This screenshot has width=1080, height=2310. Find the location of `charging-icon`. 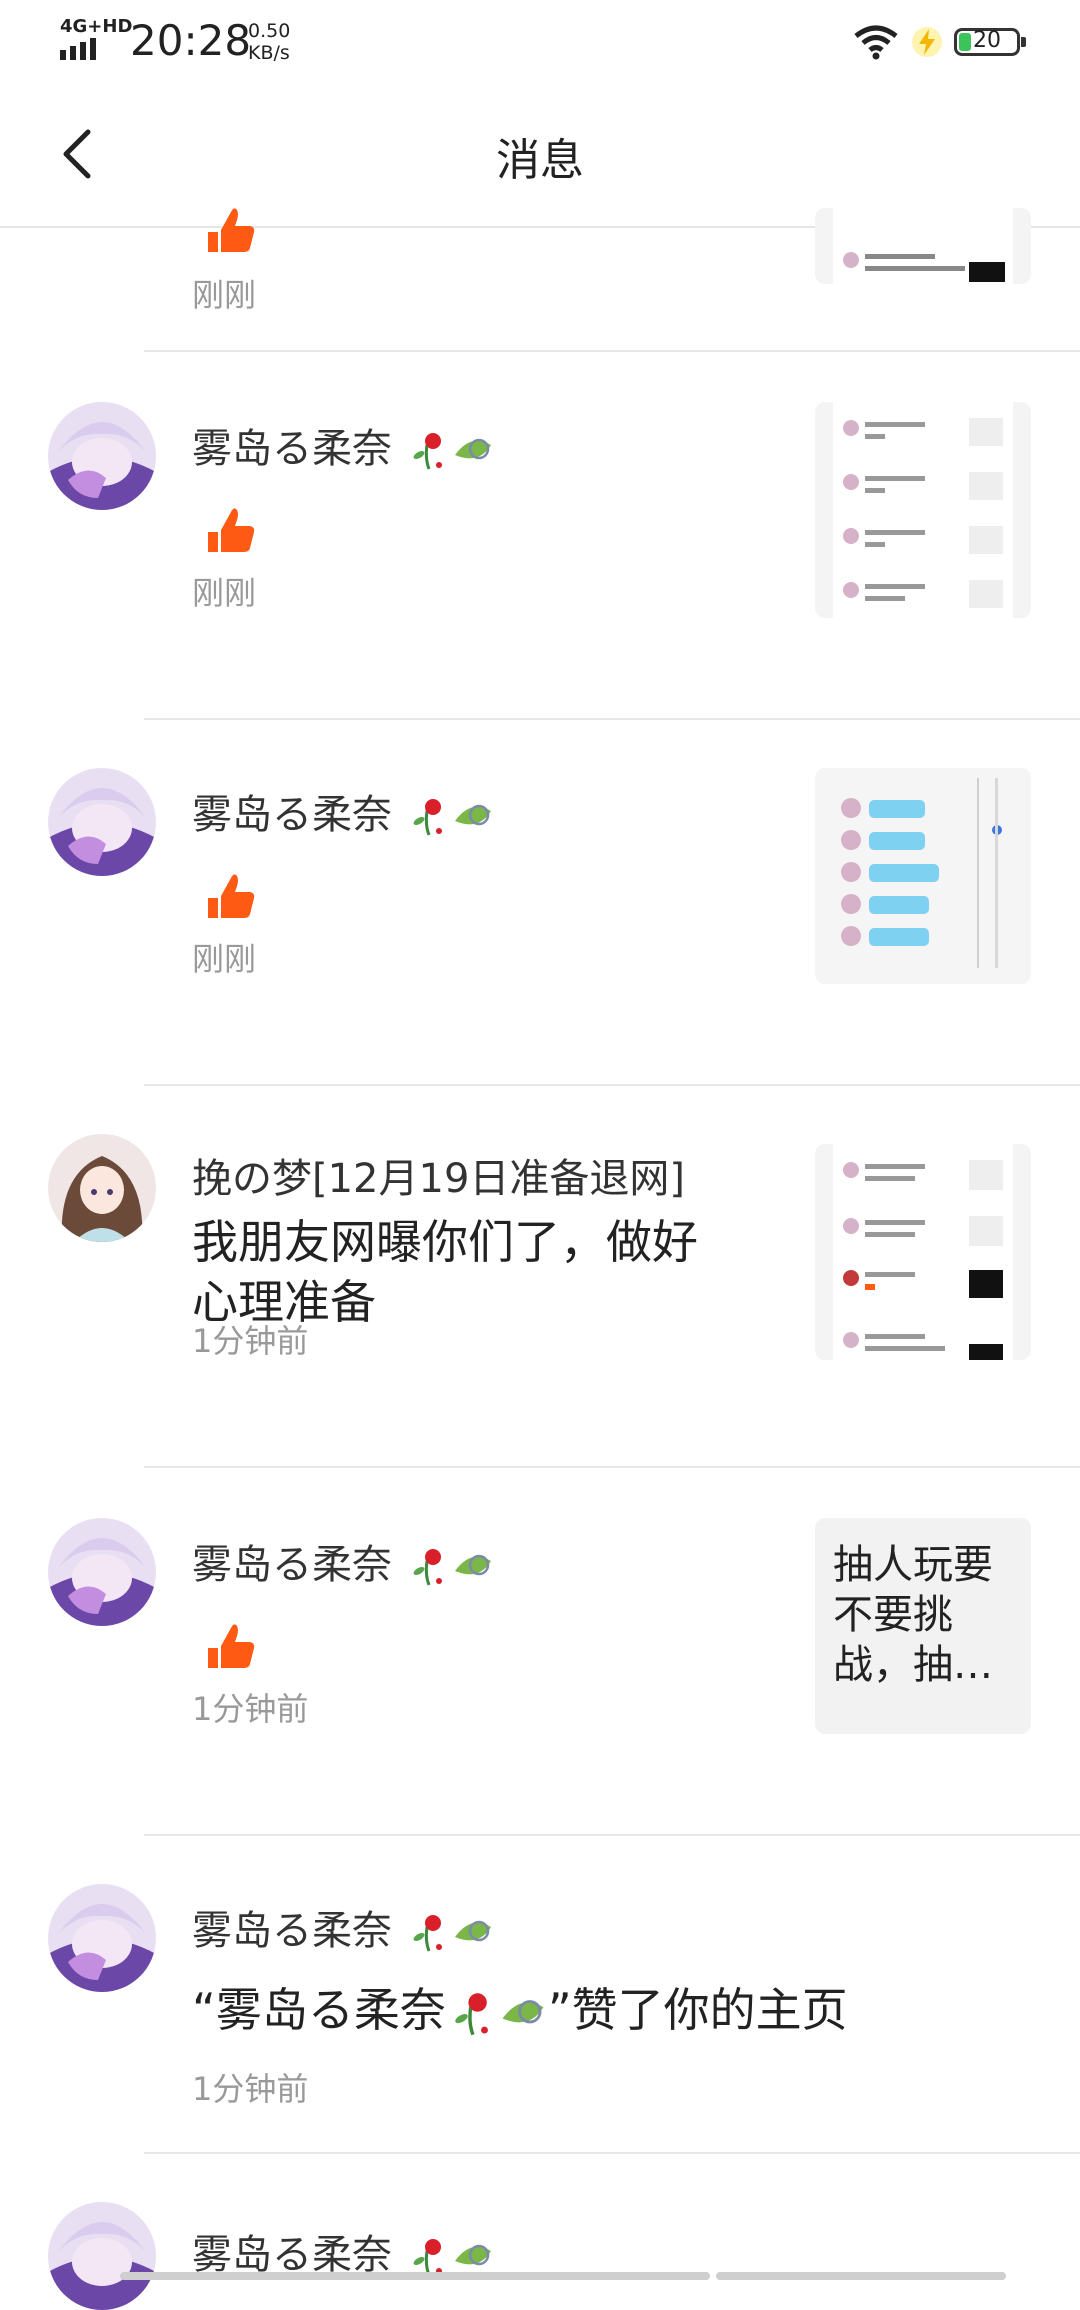

charging-icon is located at coordinates (927, 42).